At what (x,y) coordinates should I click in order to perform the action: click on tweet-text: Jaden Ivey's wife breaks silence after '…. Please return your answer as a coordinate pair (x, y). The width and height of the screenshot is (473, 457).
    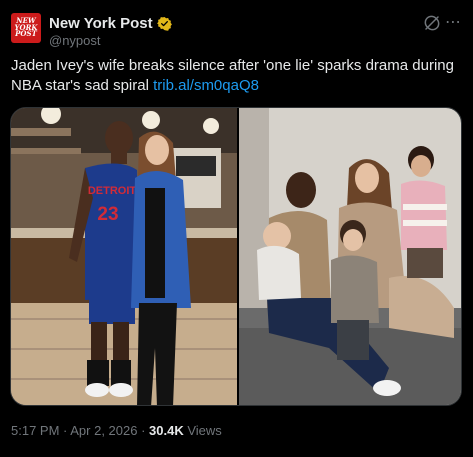
    Looking at the image, I should click on (236, 76).